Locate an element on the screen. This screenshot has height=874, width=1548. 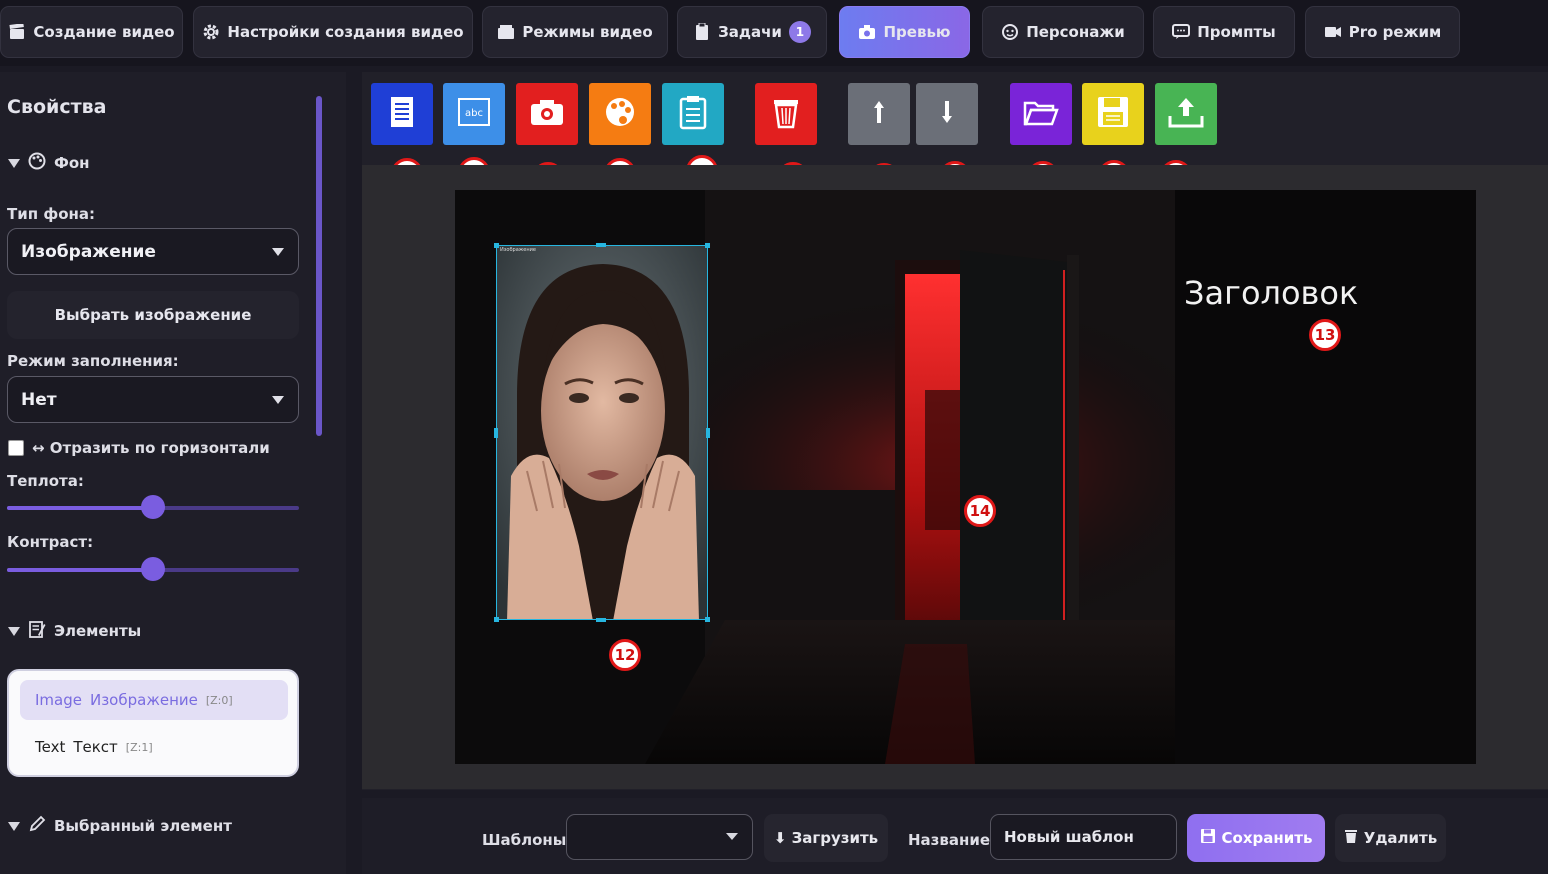
tab-video-modes: Режимы видео is located at coordinates (575, 32).